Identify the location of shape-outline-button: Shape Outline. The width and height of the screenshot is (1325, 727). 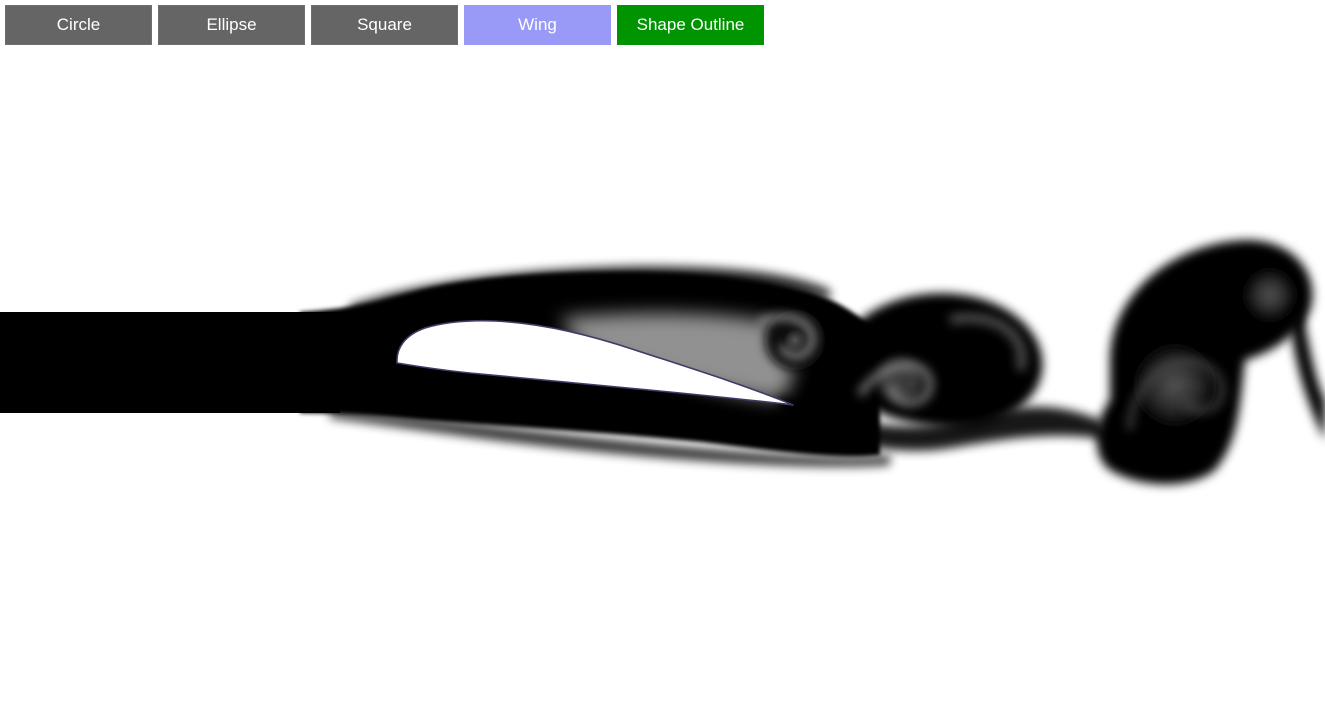
(690, 25).